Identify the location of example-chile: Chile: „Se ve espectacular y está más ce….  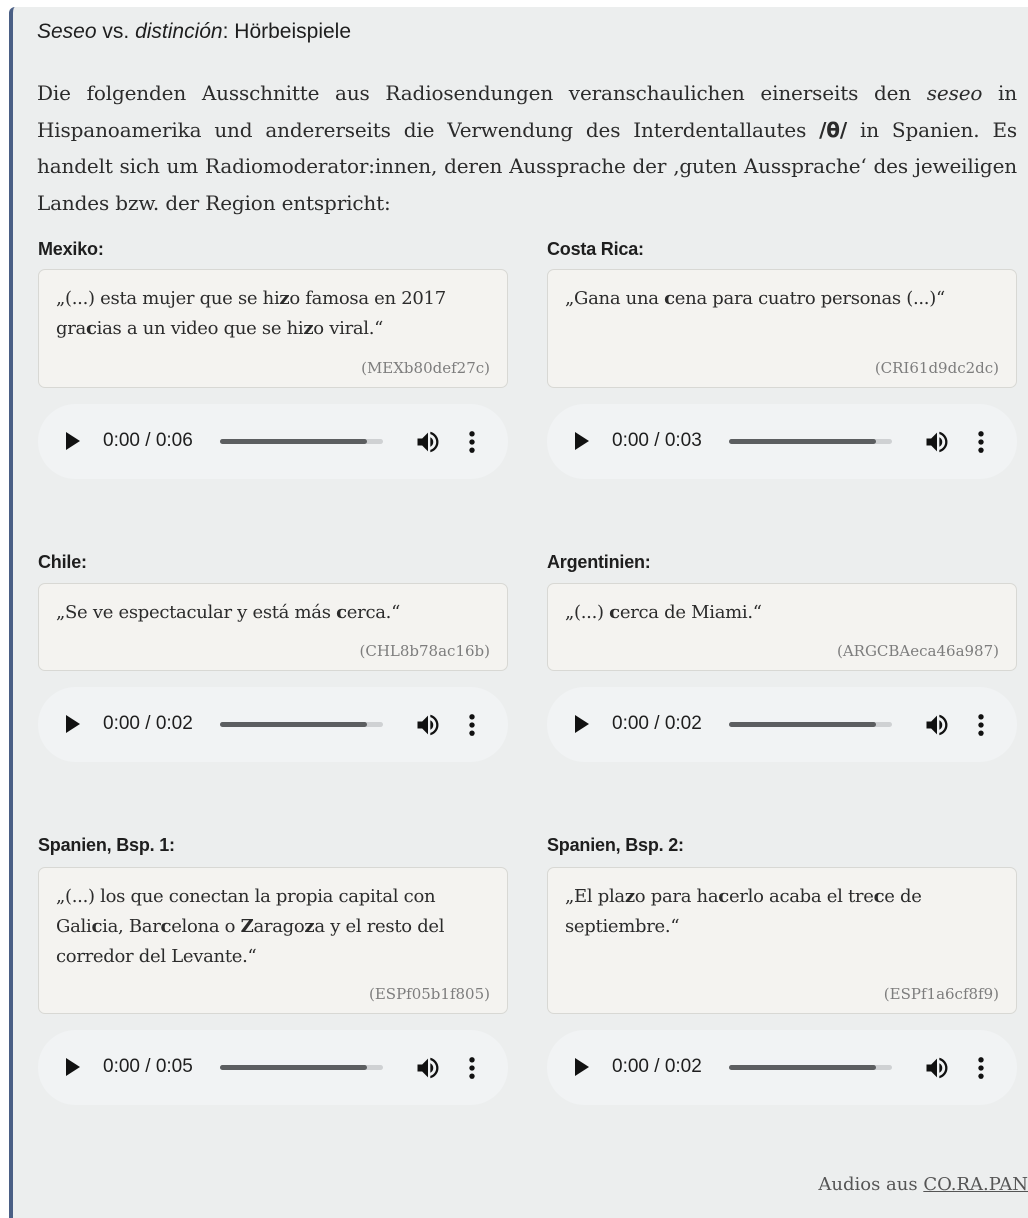
(273, 656).